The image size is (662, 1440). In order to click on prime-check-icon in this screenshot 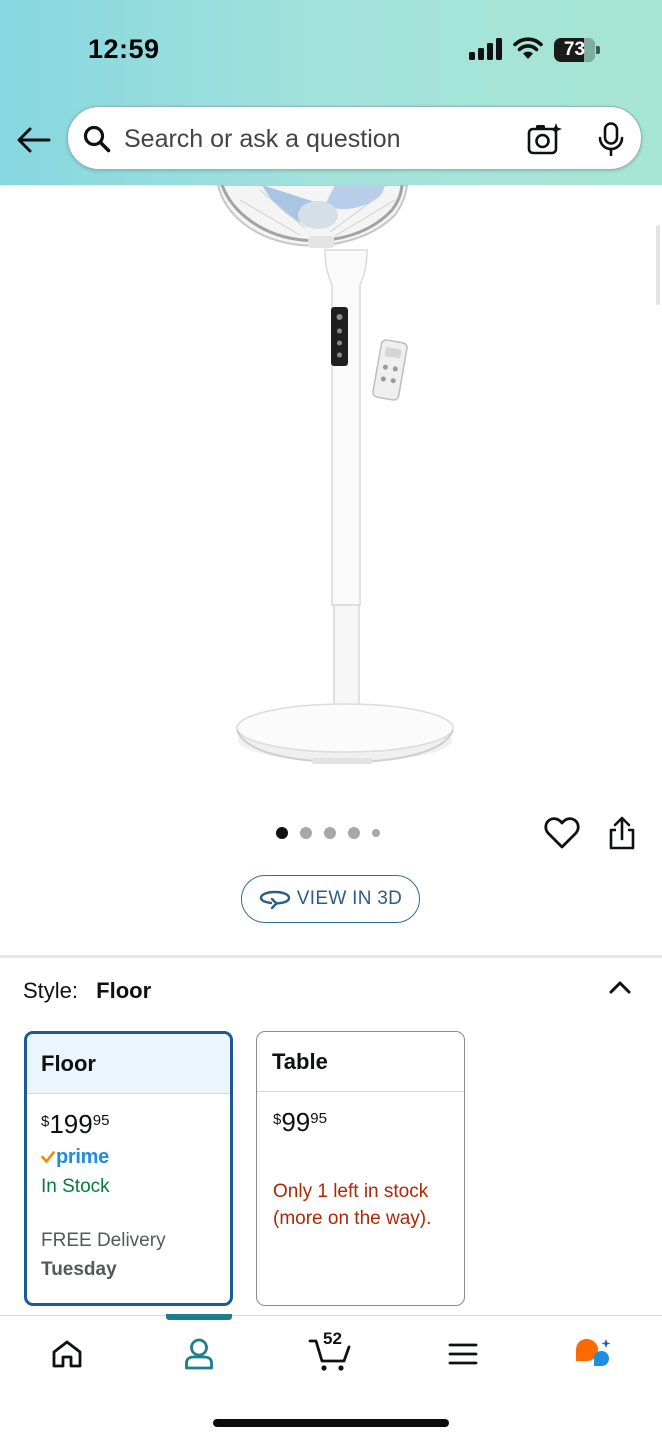, I will do `click(48, 1157)`.